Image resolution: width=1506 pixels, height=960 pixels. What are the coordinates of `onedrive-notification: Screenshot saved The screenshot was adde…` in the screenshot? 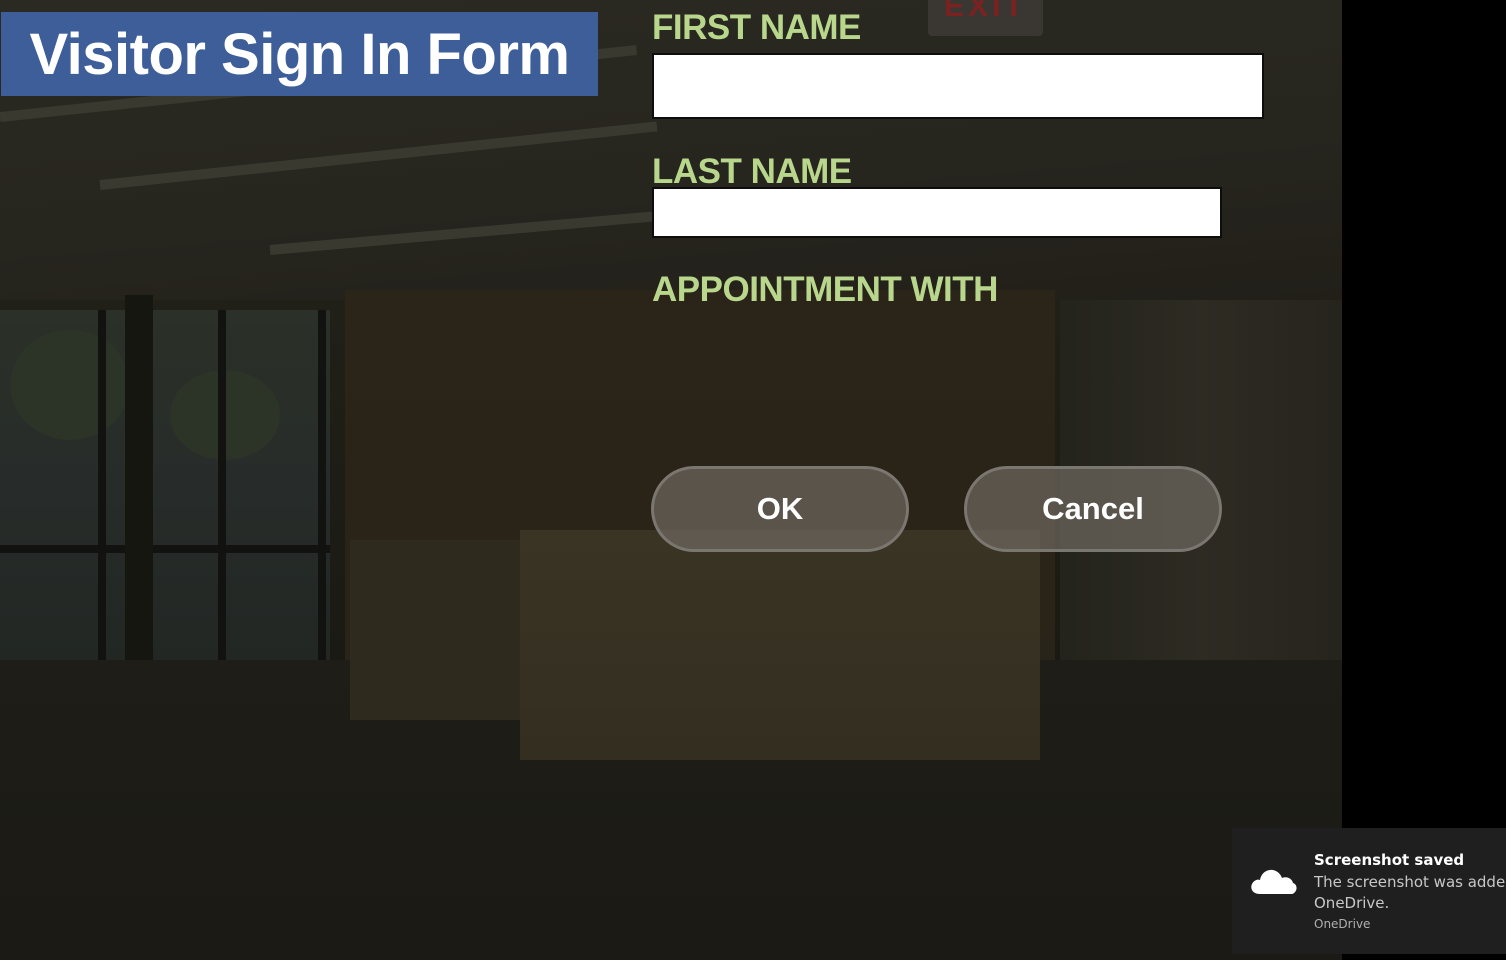 It's located at (1369, 891).